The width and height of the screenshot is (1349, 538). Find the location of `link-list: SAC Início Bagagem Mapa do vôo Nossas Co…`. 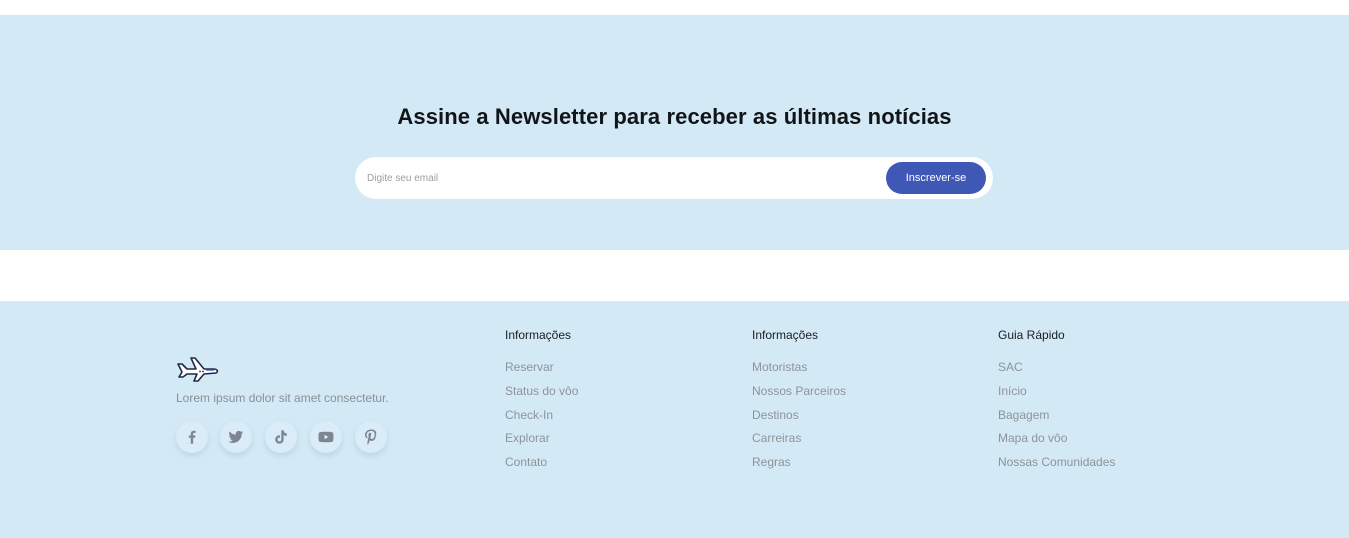

link-list: SAC Início Bagagem Mapa do vôo Nossas Co… is located at coordinates (1056, 418).